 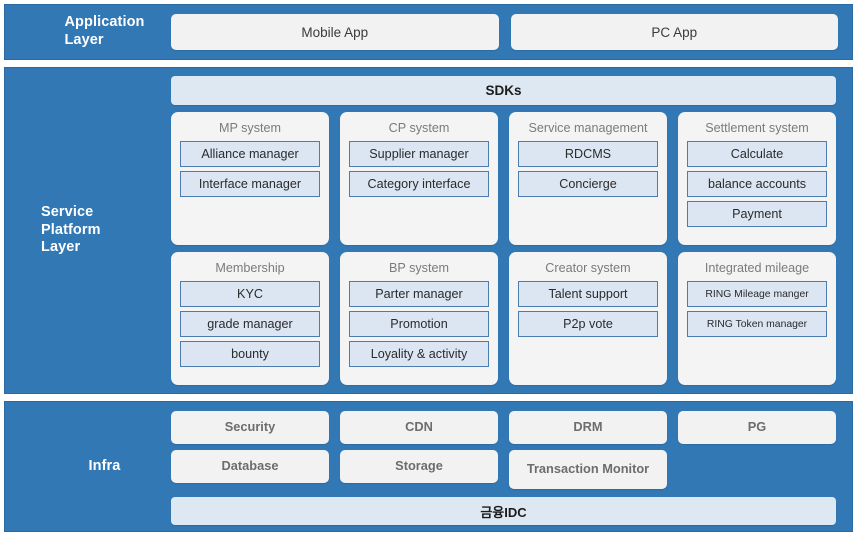 What do you see at coordinates (104, 465) in the screenshot?
I see `infra-layer-label-line1: Infra` at bounding box center [104, 465].